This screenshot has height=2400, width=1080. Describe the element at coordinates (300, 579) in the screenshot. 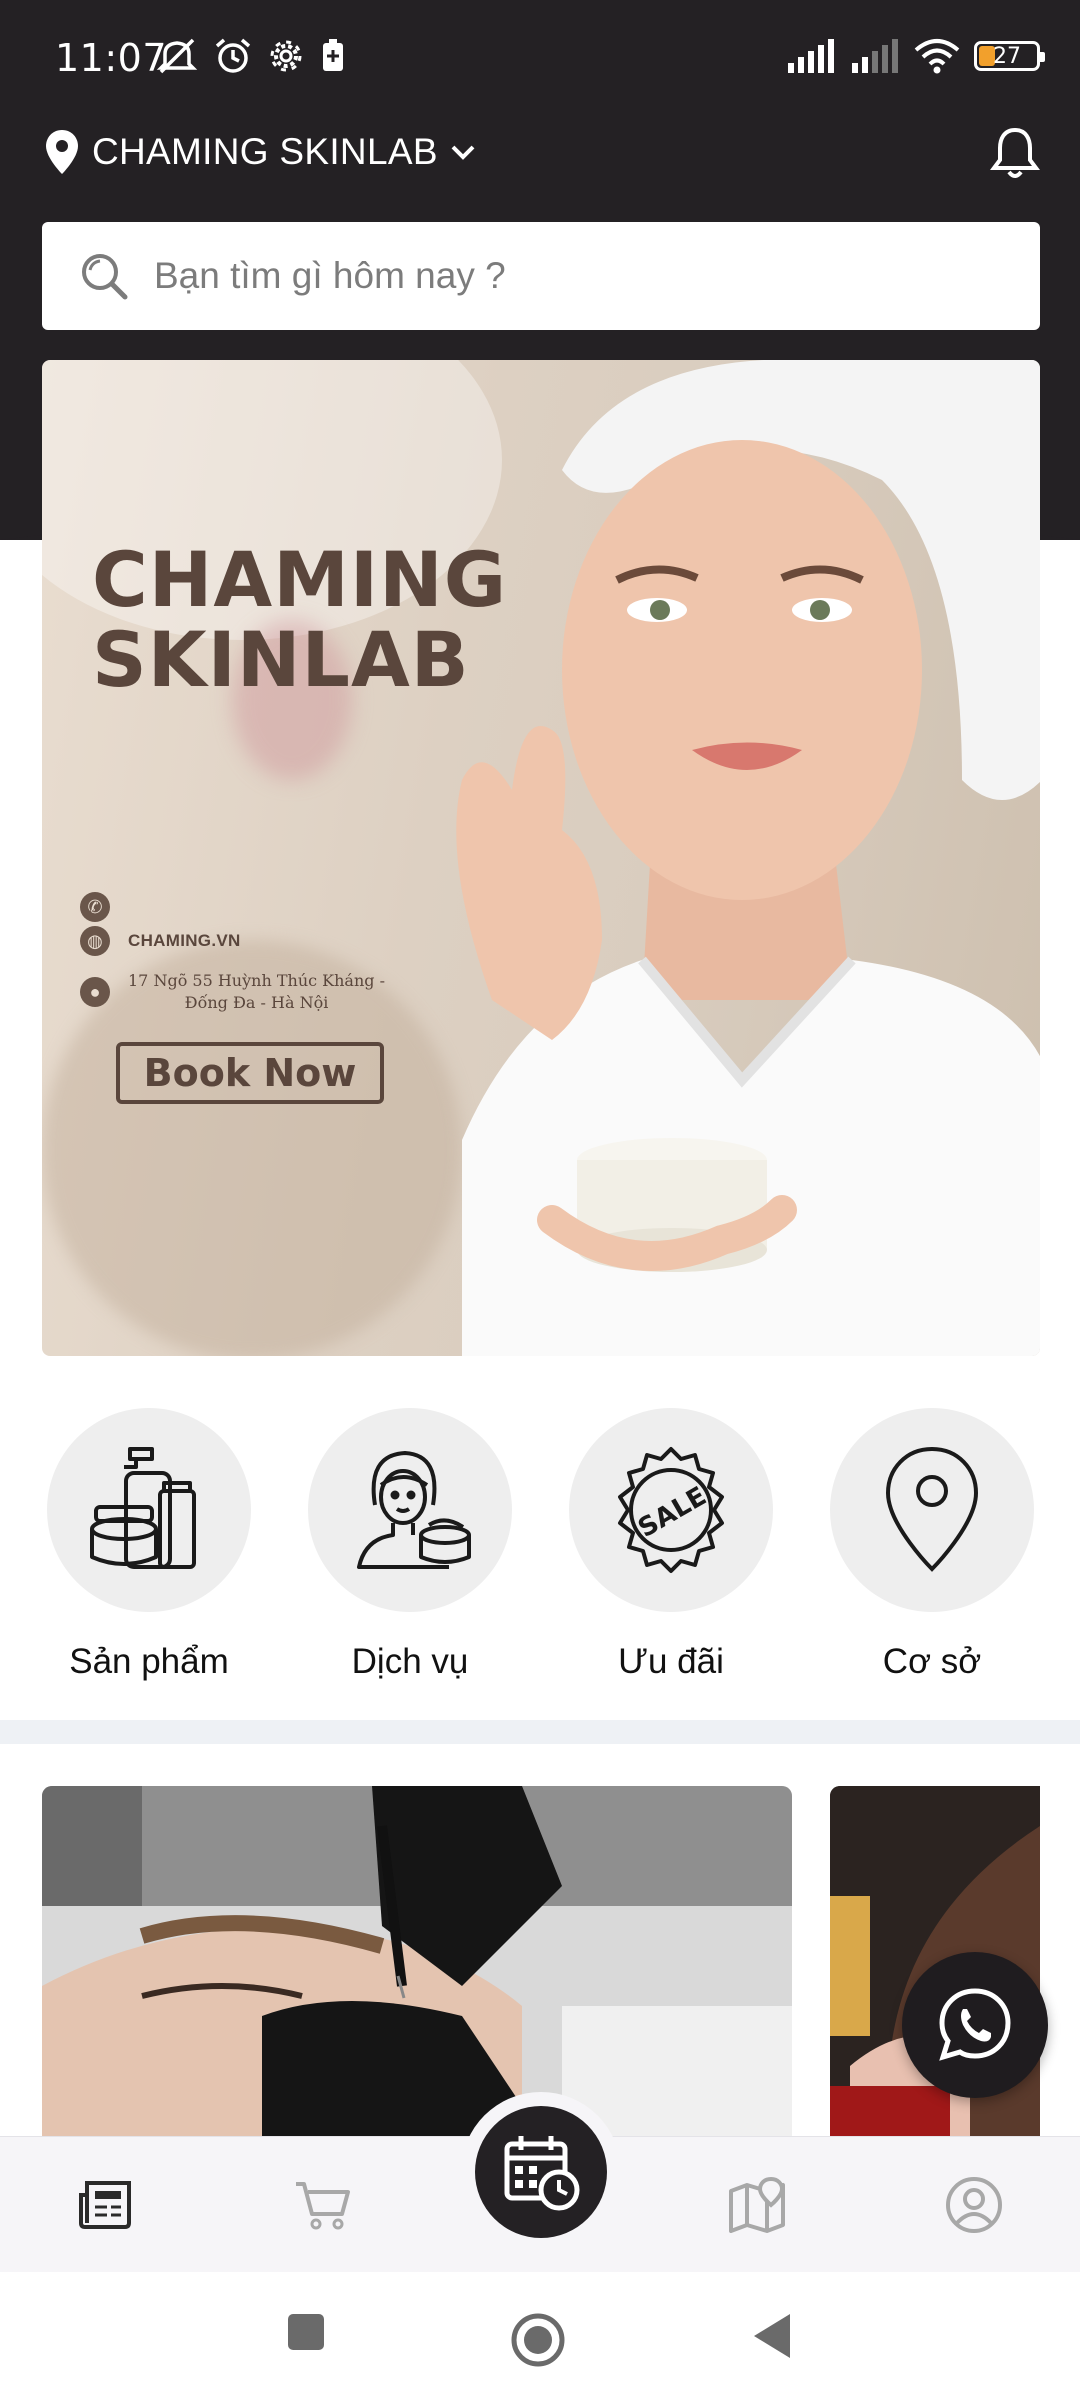

I see `banner-title-line1: CHAMING` at that location.